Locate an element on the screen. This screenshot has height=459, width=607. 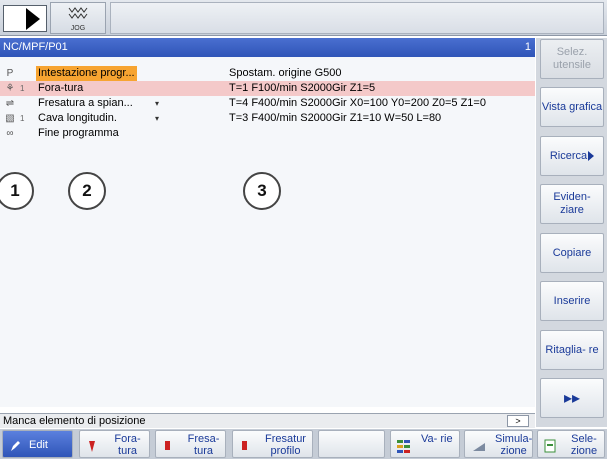
selection-list-icon is located at coordinates (550, 446).